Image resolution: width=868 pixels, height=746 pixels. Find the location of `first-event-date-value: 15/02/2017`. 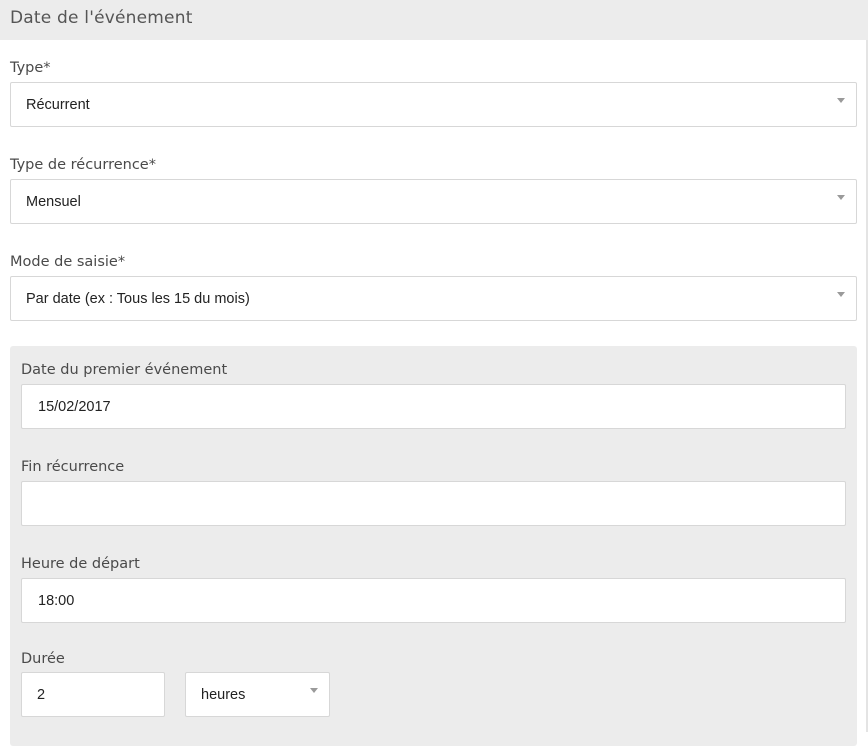

first-event-date-value: 15/02/2017 is located at coordinates (74, 406).